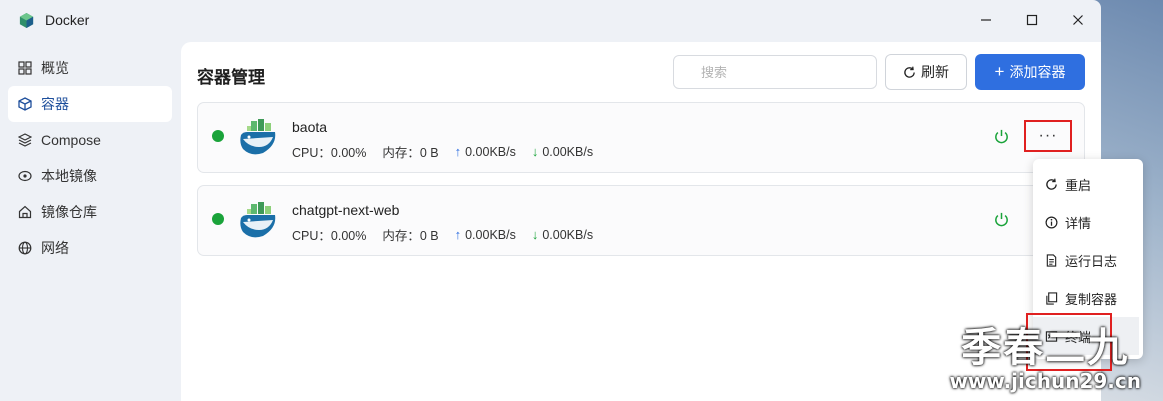 The height and width of the screenshot is (401, 1163). I want to click on menu-item-copy-container: 复制容器, so click(1088, 298).